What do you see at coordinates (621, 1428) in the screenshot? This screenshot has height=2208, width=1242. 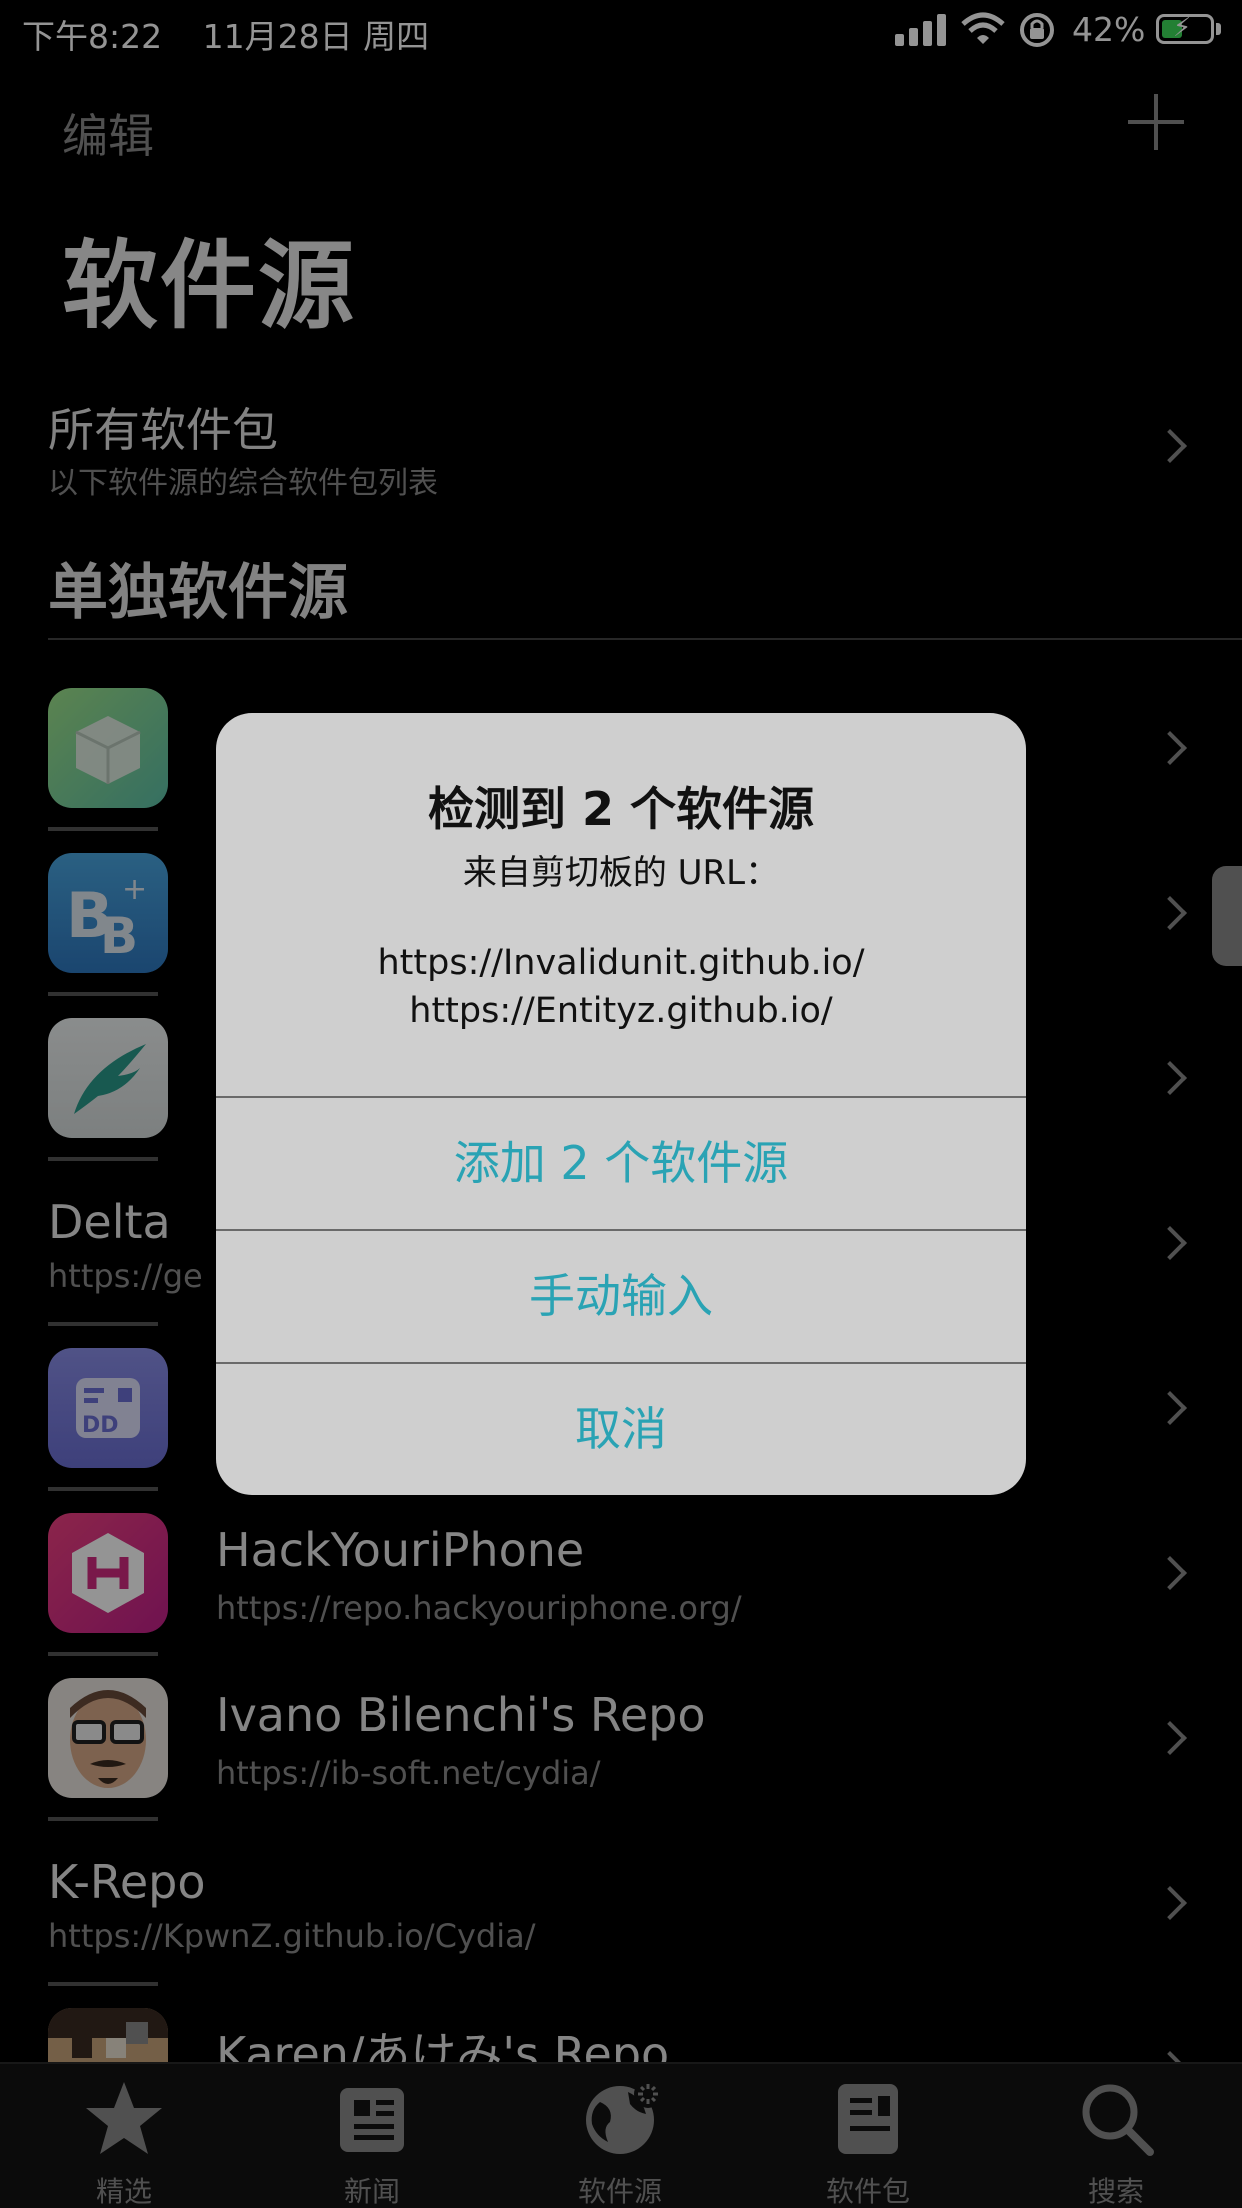 I see `cancel-button: 取消` at bounding box center [621, 1428].